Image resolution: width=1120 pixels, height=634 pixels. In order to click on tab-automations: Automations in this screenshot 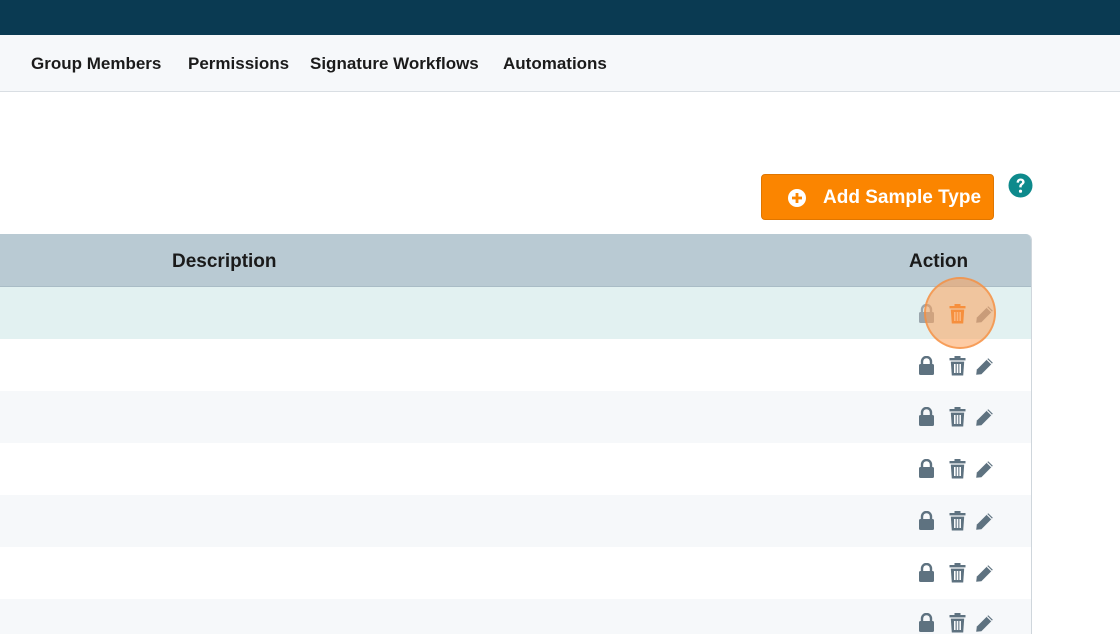, I will do `click(555, 63)`.